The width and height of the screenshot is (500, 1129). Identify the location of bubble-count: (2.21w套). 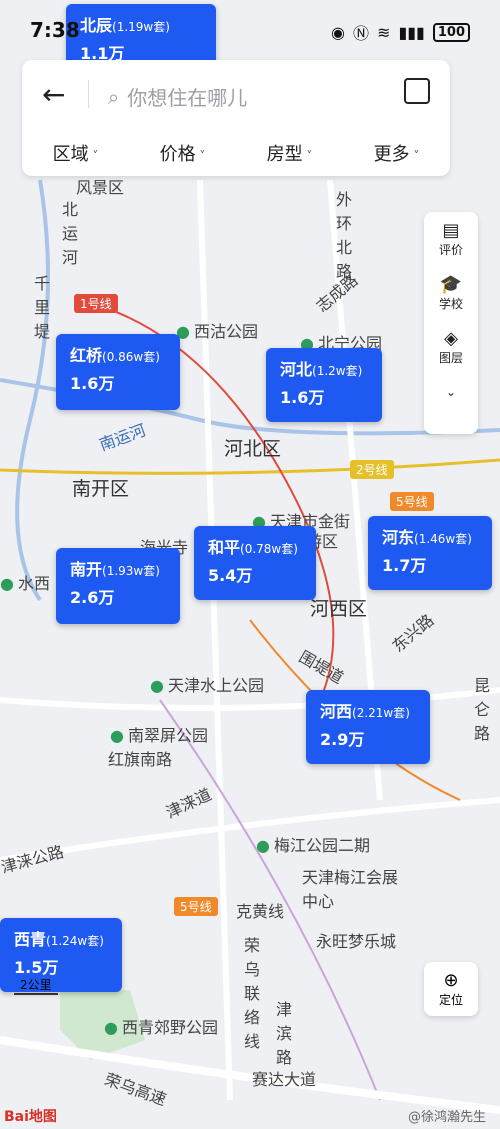
(381, 713).